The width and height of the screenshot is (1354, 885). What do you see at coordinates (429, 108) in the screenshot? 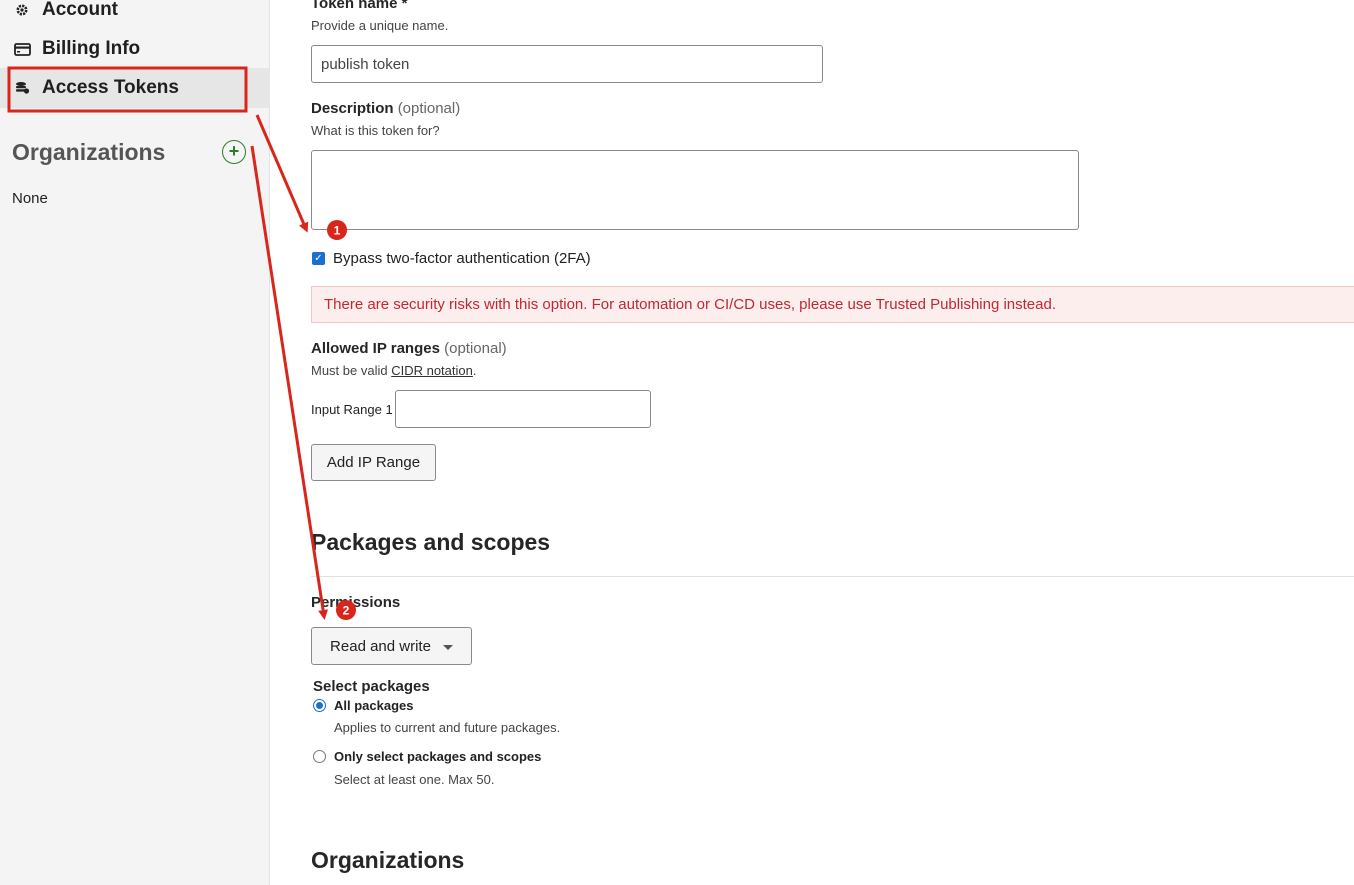
I see `description-optional: (optional)` at bounding box center [429, 108].